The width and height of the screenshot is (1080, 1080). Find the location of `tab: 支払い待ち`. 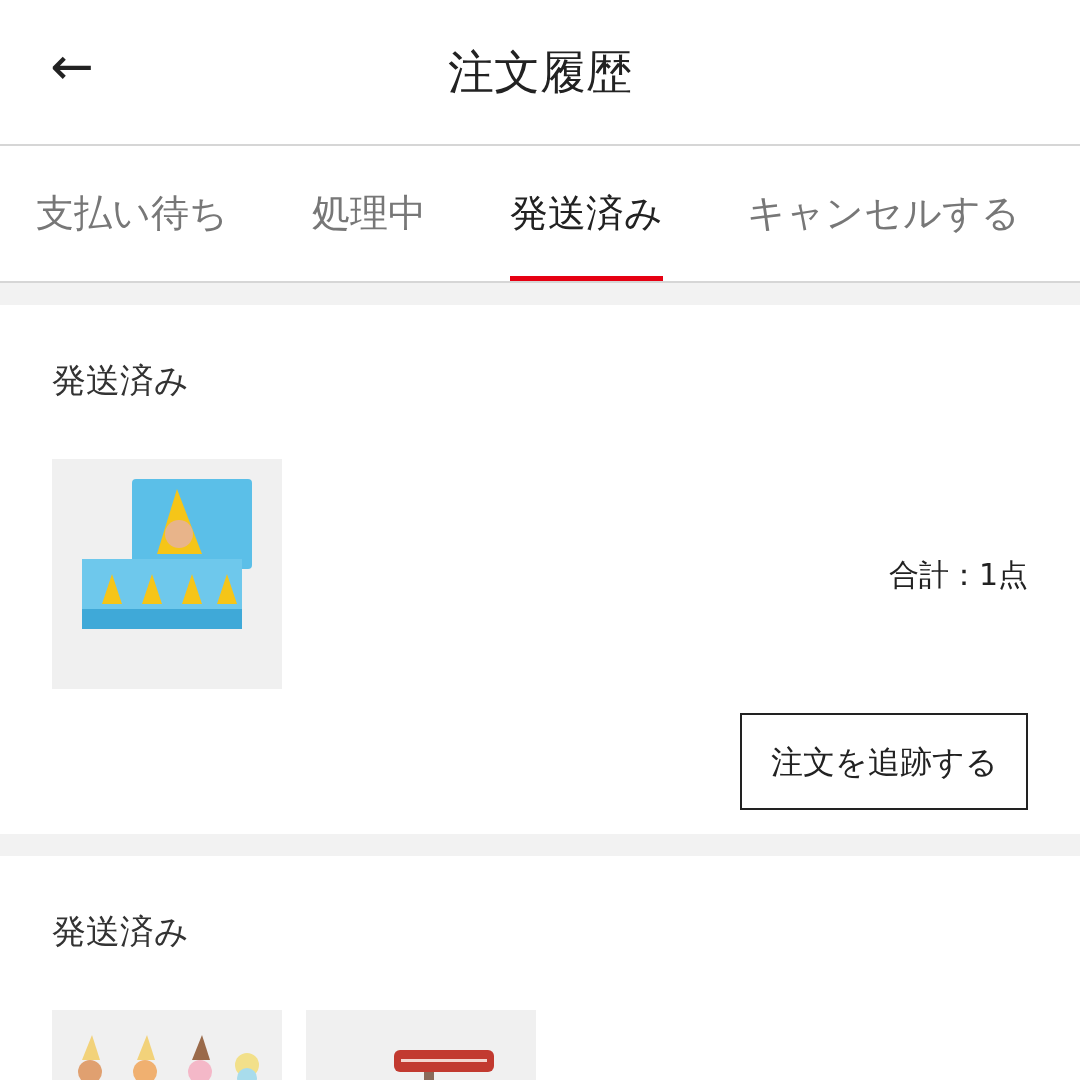

tab: 支払い待ち is located at coordinates (132, 213).